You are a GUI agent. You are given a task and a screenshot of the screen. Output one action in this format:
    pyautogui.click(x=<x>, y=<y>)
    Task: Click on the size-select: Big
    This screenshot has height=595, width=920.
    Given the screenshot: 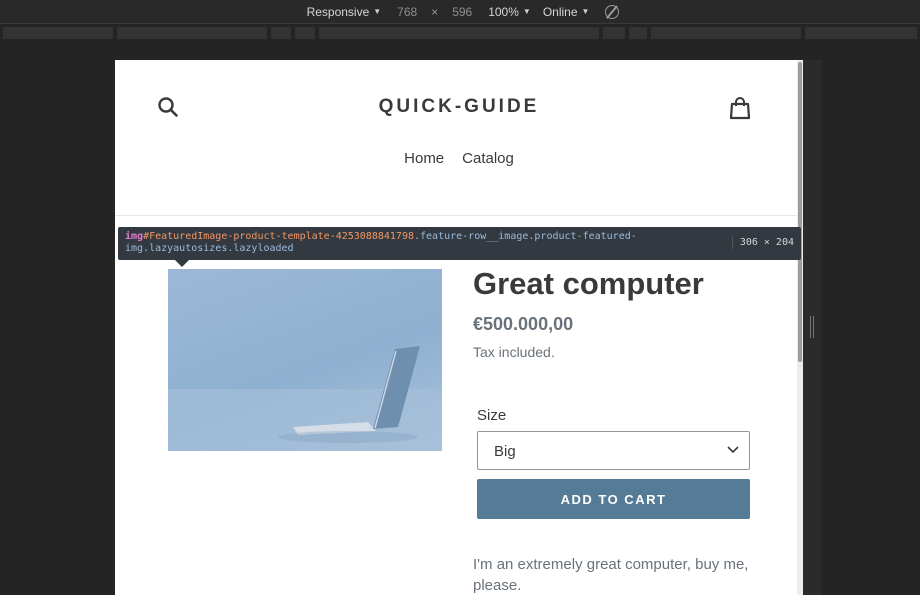 What is the action you would take?
    pyautogui.click(x=613, y=450)
    